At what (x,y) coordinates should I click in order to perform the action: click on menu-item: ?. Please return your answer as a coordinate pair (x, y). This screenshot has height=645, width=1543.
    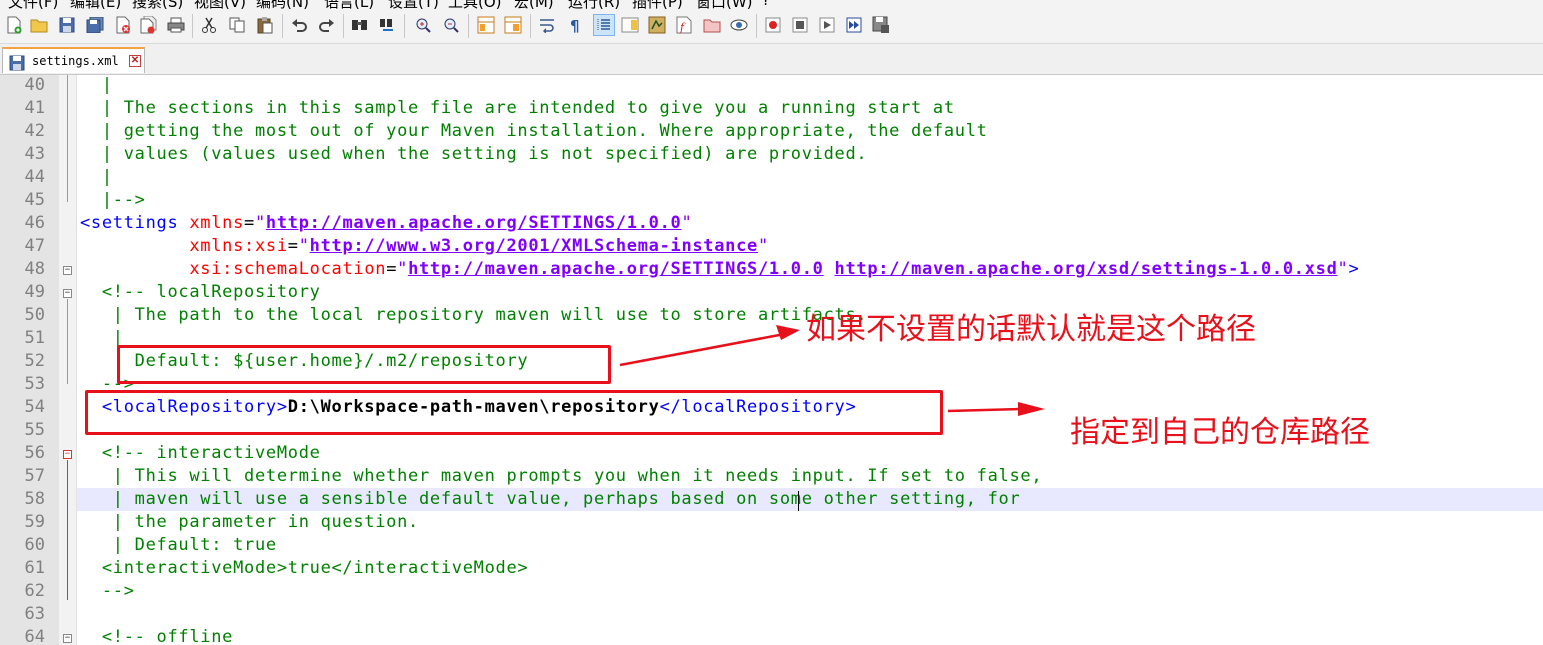
    Looking at the image, I should click on (766, 4).